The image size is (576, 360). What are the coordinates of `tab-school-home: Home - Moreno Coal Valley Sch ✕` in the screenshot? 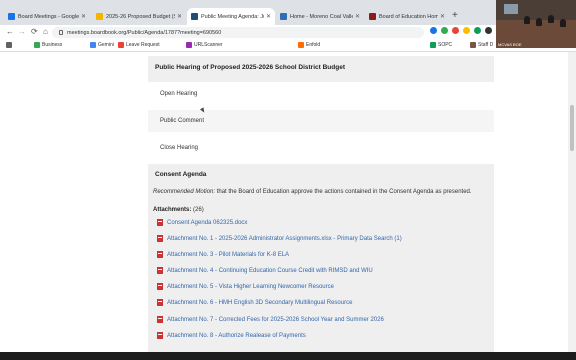 It's located at (320, 16).